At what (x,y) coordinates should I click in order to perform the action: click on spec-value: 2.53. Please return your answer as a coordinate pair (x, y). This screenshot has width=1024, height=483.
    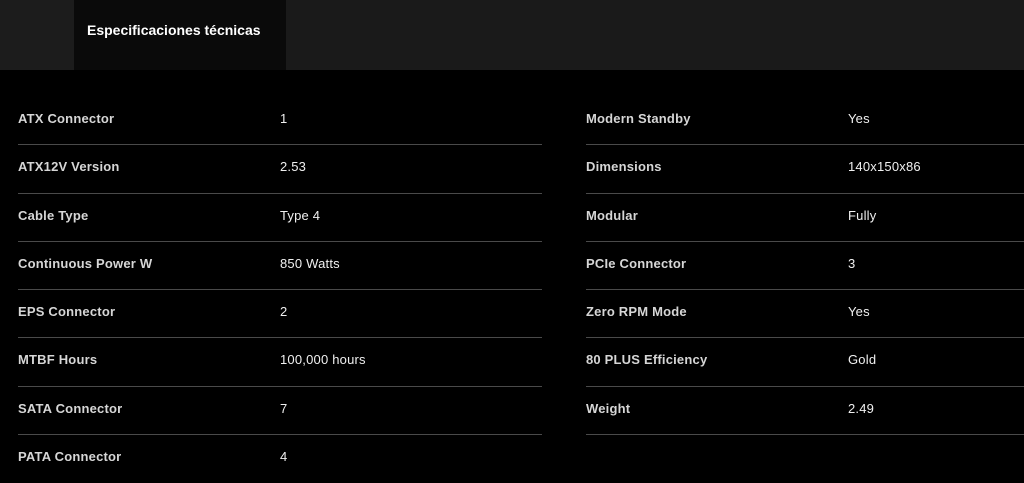
    Looking at the image, I should click on (293, 167).